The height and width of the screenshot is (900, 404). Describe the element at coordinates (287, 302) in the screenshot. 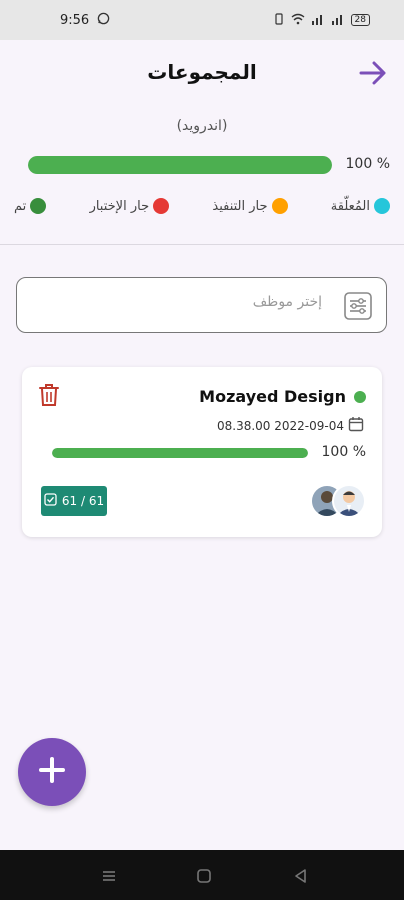

I see `employee-search-placeholder: إختر موظف` at that location.